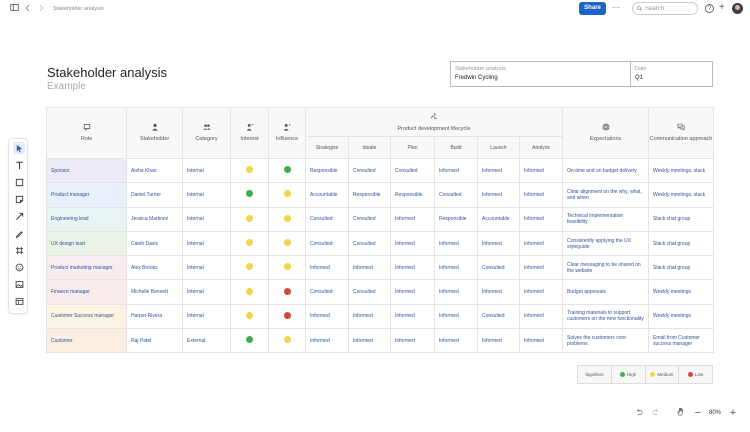  Describe the element at coordinates (154, 243) in the screenshot. I see `stakeholder-cell: Caleb Davis` at that location.